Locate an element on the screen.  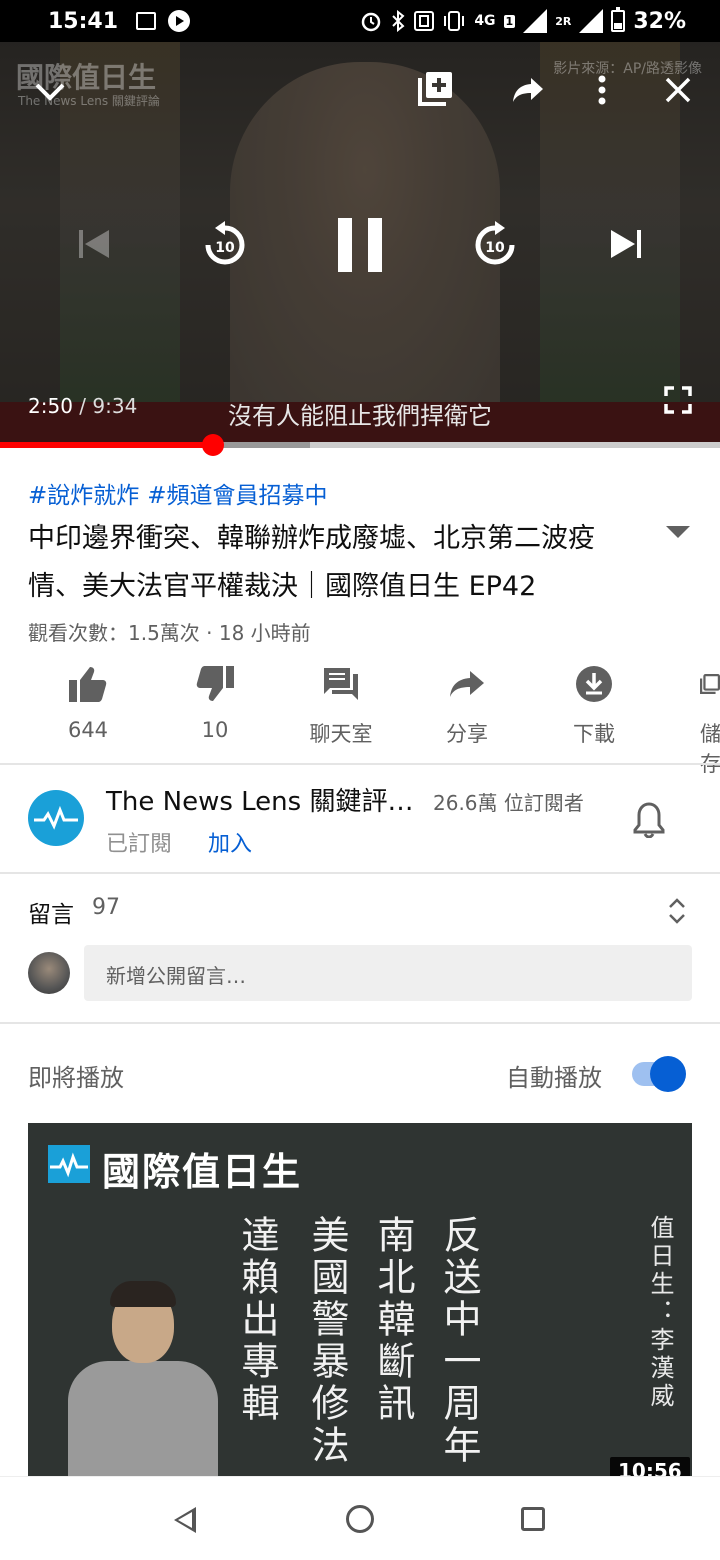
thumbnail-headline: 反送中一周年 is located at coordinates (459, 1341).